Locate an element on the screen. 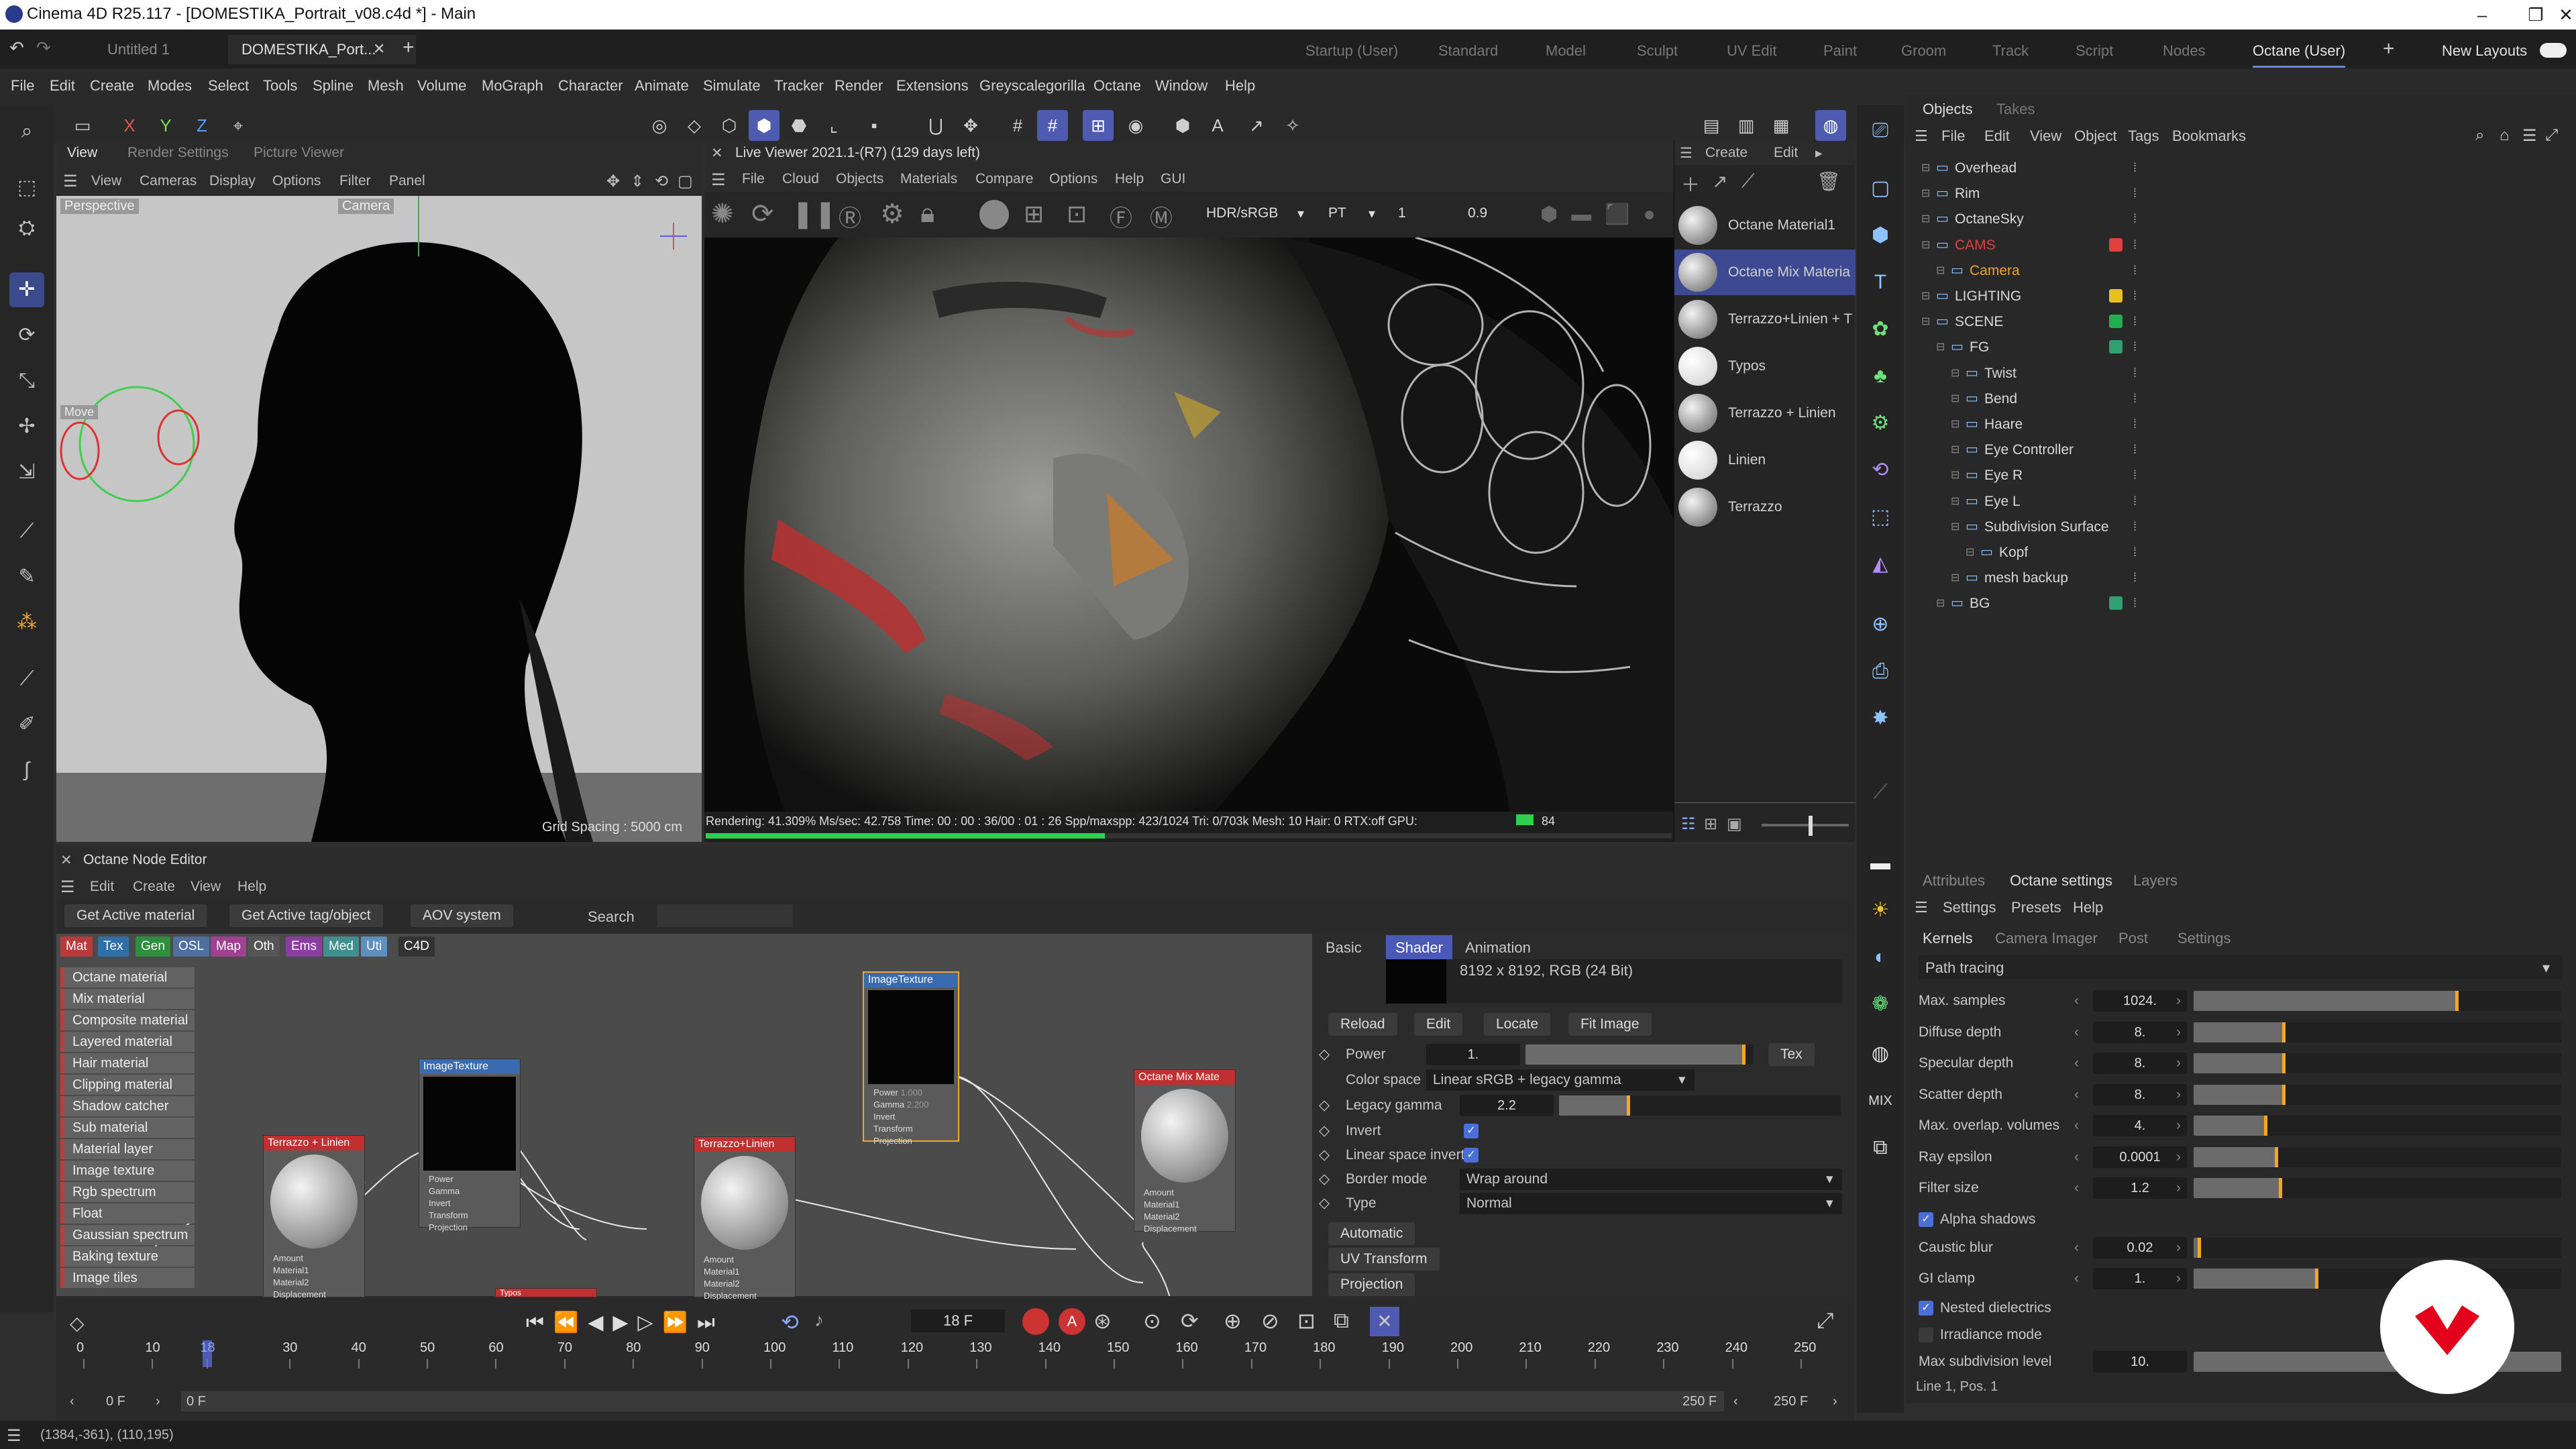 The height and width of the screenshot is (1449, 2576). key-all-icon: ⧉ is located at coordinates (1341, 1321).